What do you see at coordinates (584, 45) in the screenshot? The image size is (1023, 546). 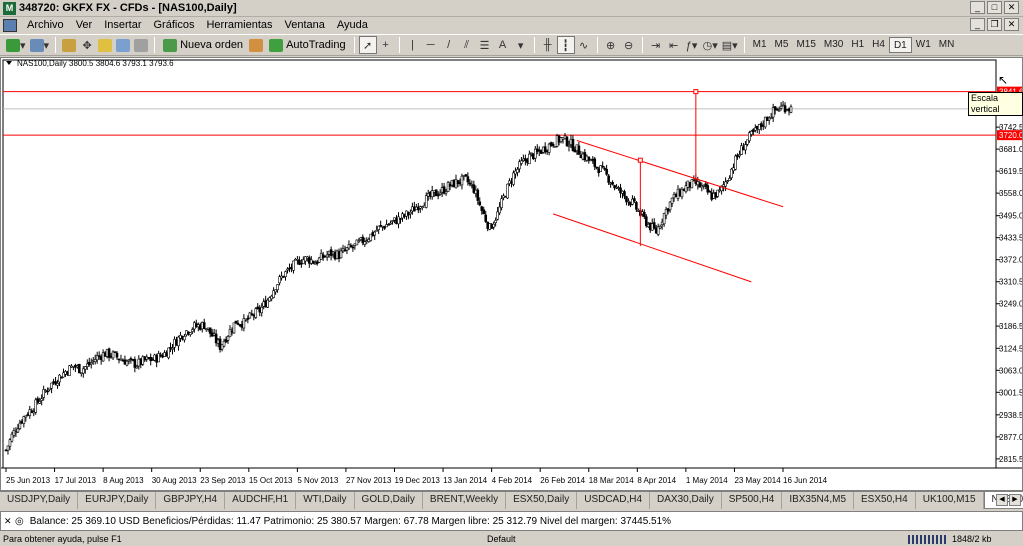 I see `line-chart-button: ∿` at bounding box center [584, 45].